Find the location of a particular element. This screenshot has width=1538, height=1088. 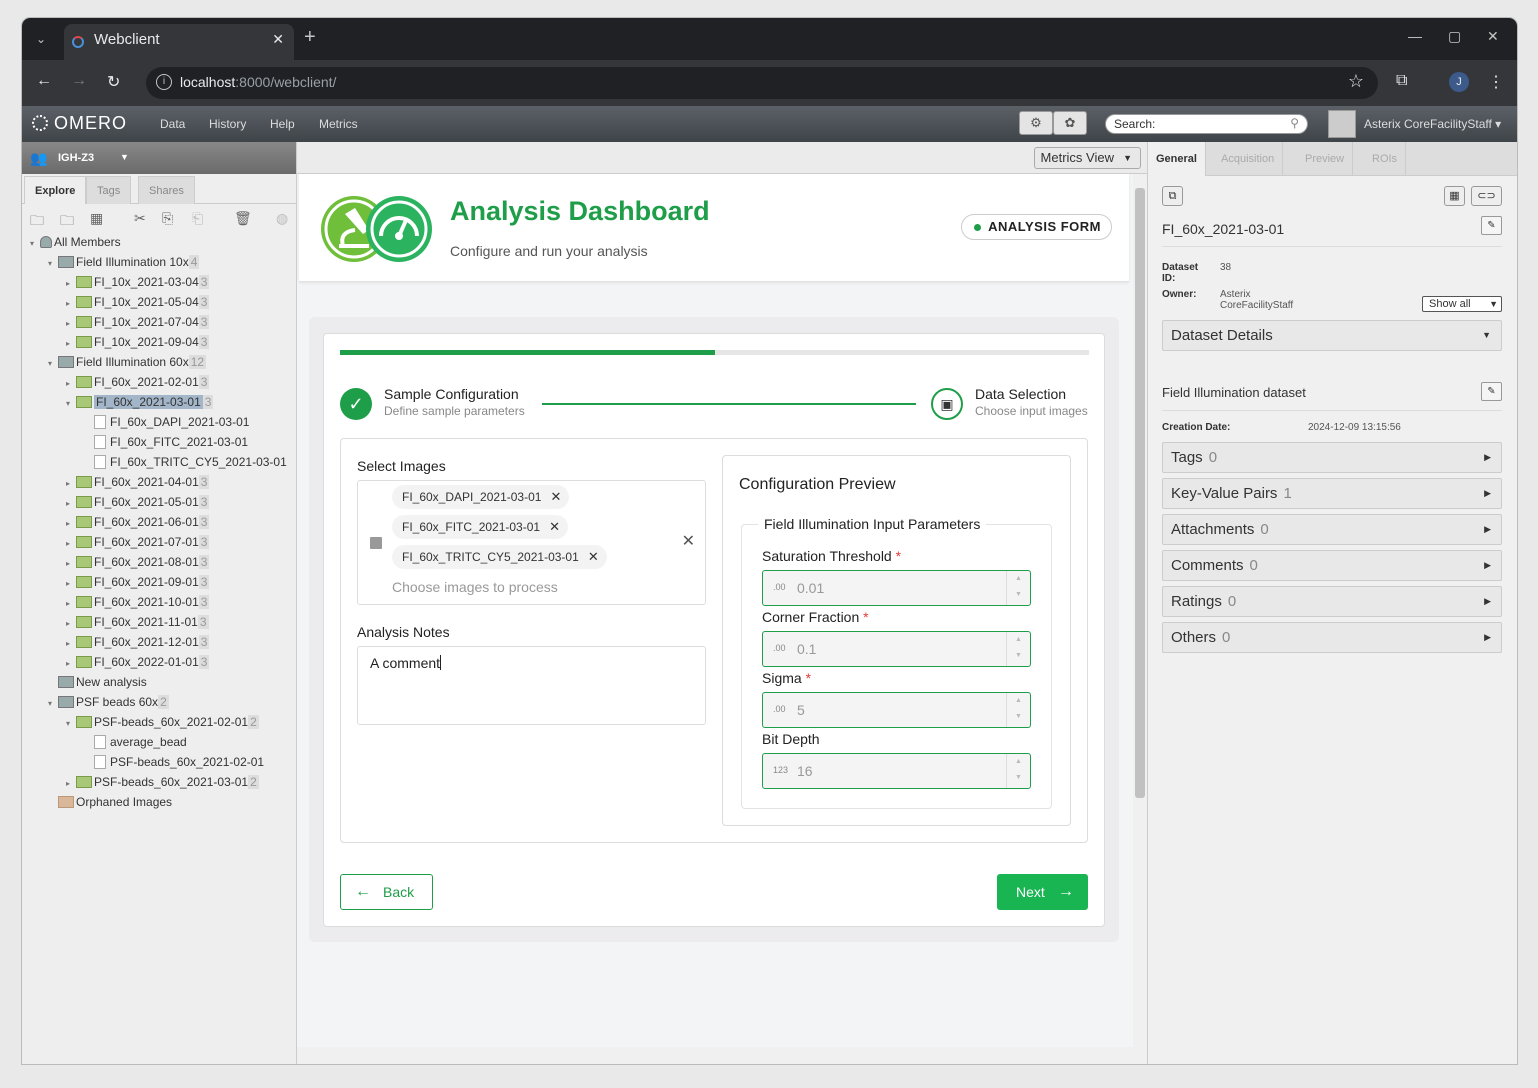

menu-metrics: Metrics is located at coordinates (338, 124).